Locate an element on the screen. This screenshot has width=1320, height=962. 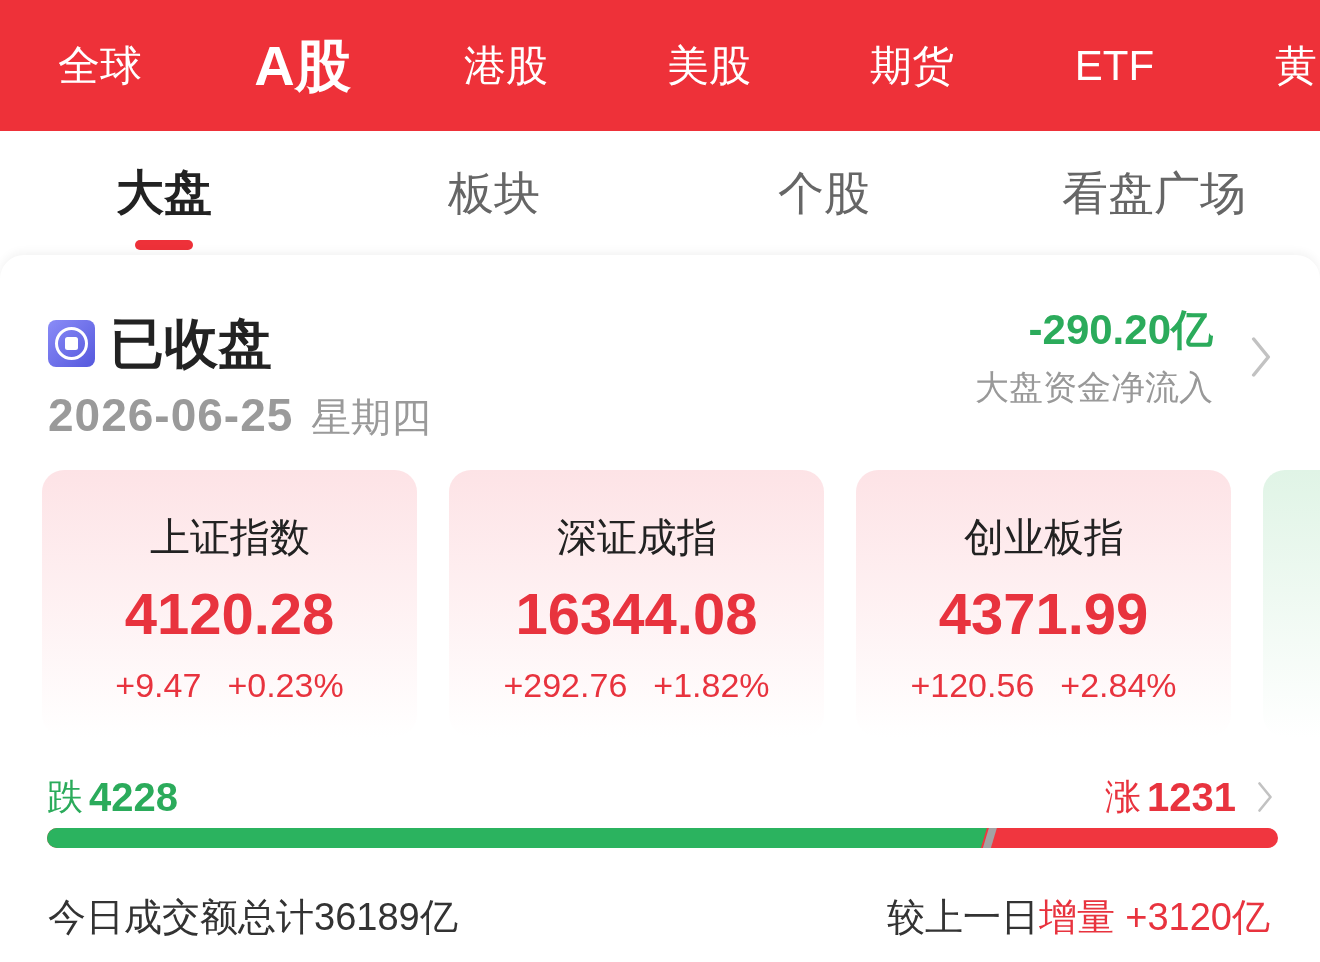
index-value: 4371.99 is located at coordinates (1043, 614).